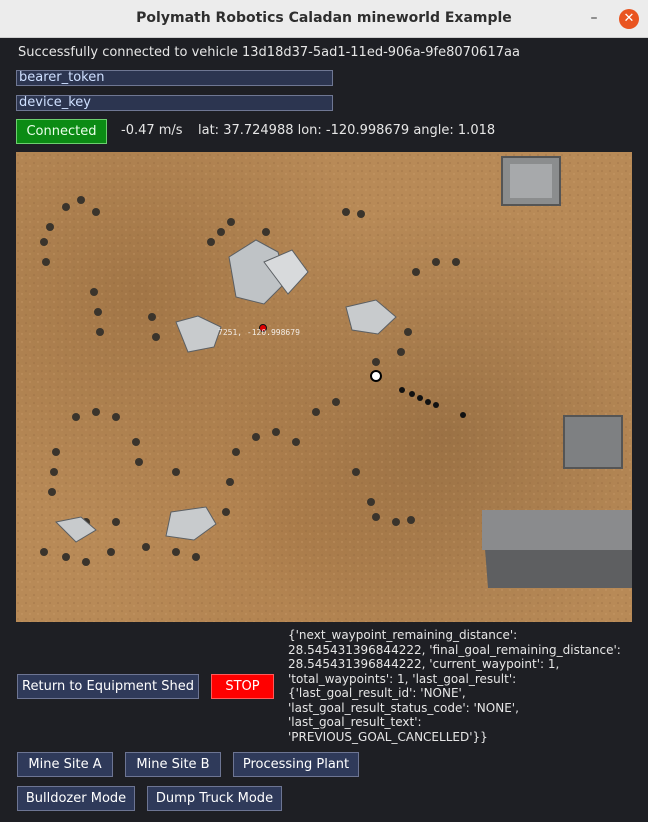 This screenshot has height=822, width=648. I want to click on dump-truck-mode-button: Dump Truck Mode, so click(214, 798).